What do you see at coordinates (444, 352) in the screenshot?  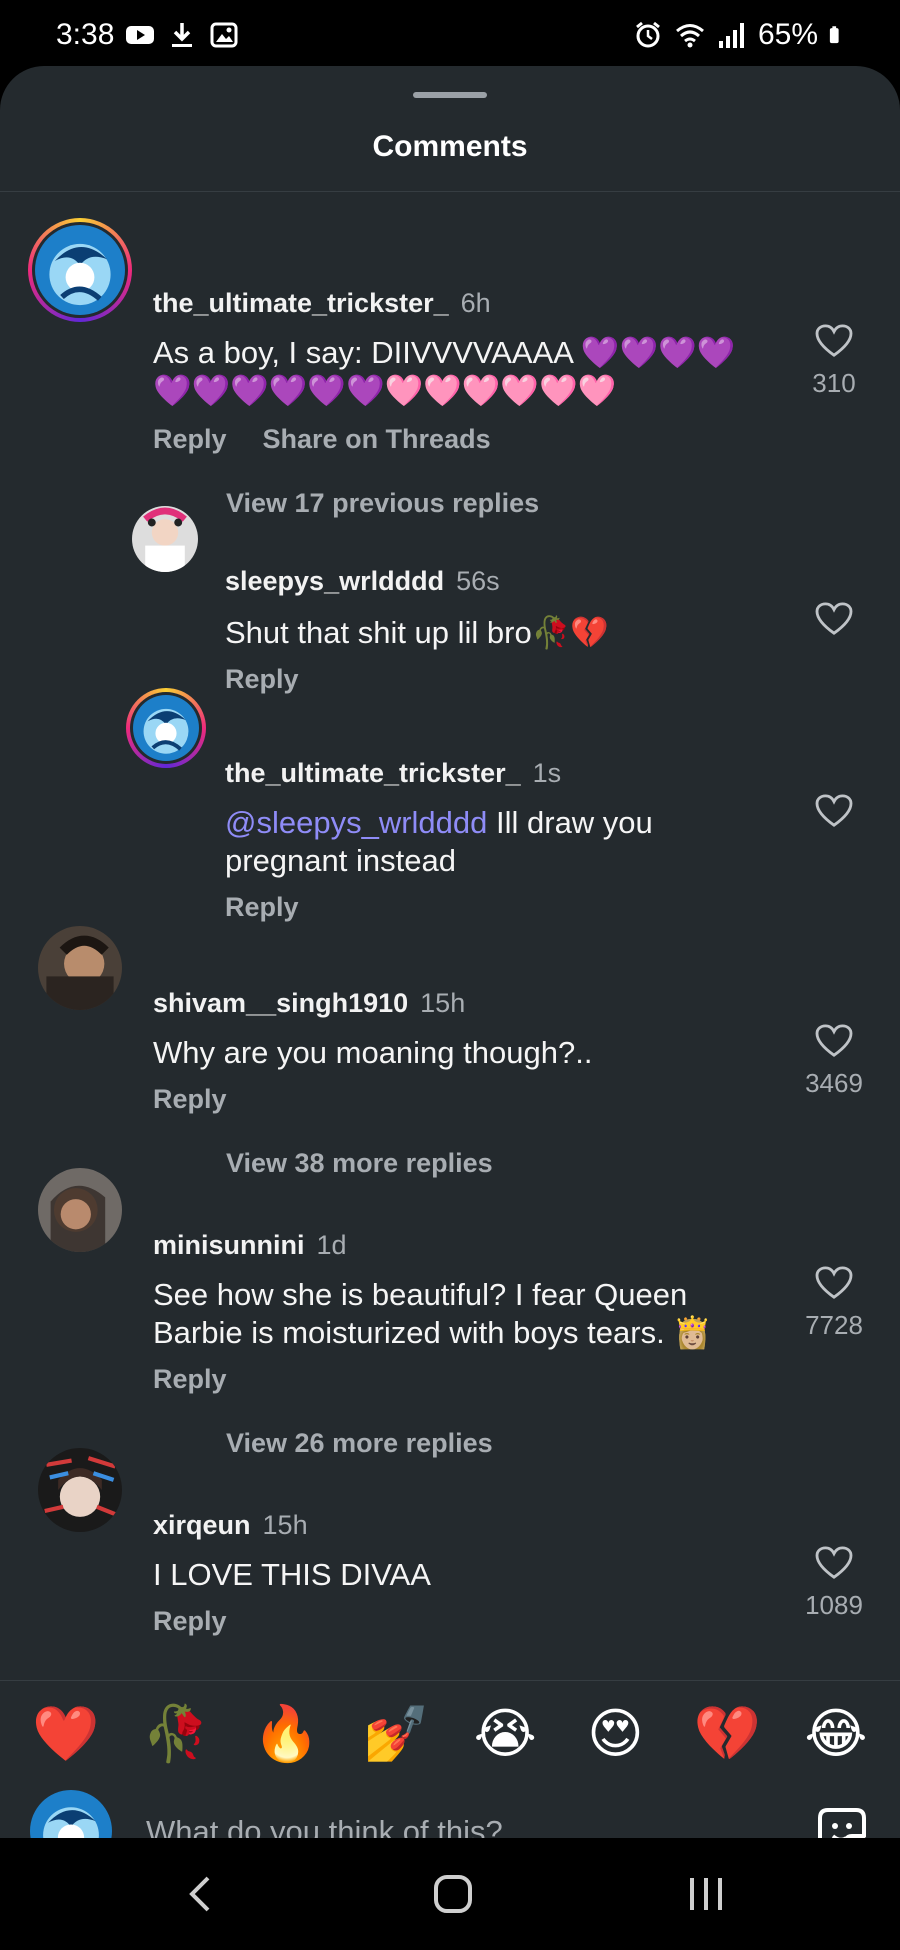 I see `comment-text-line: As a boy, I say: DIIVVVVAAAA 💜💜💜💜` at bounding box center [444, 352].